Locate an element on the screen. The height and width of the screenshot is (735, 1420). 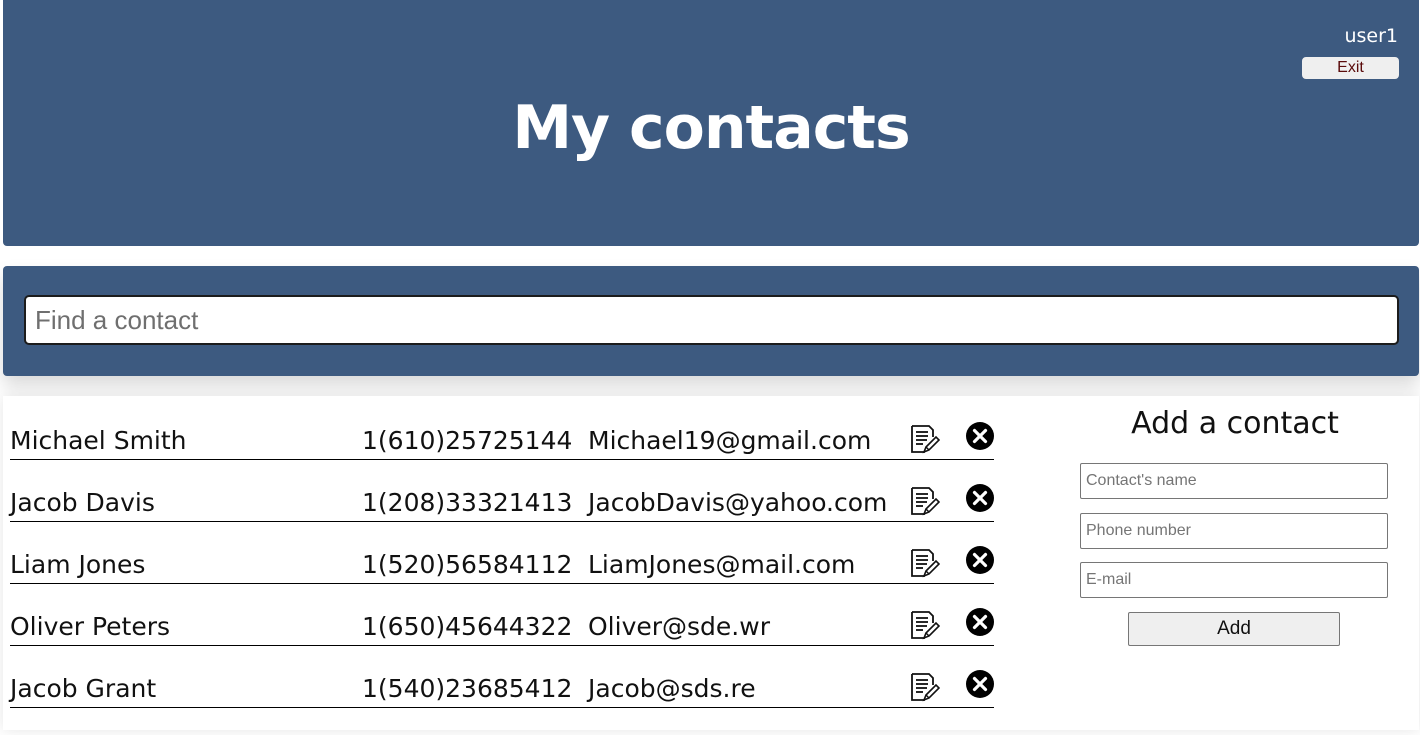
email-field is located at coordinates (1234, 580).